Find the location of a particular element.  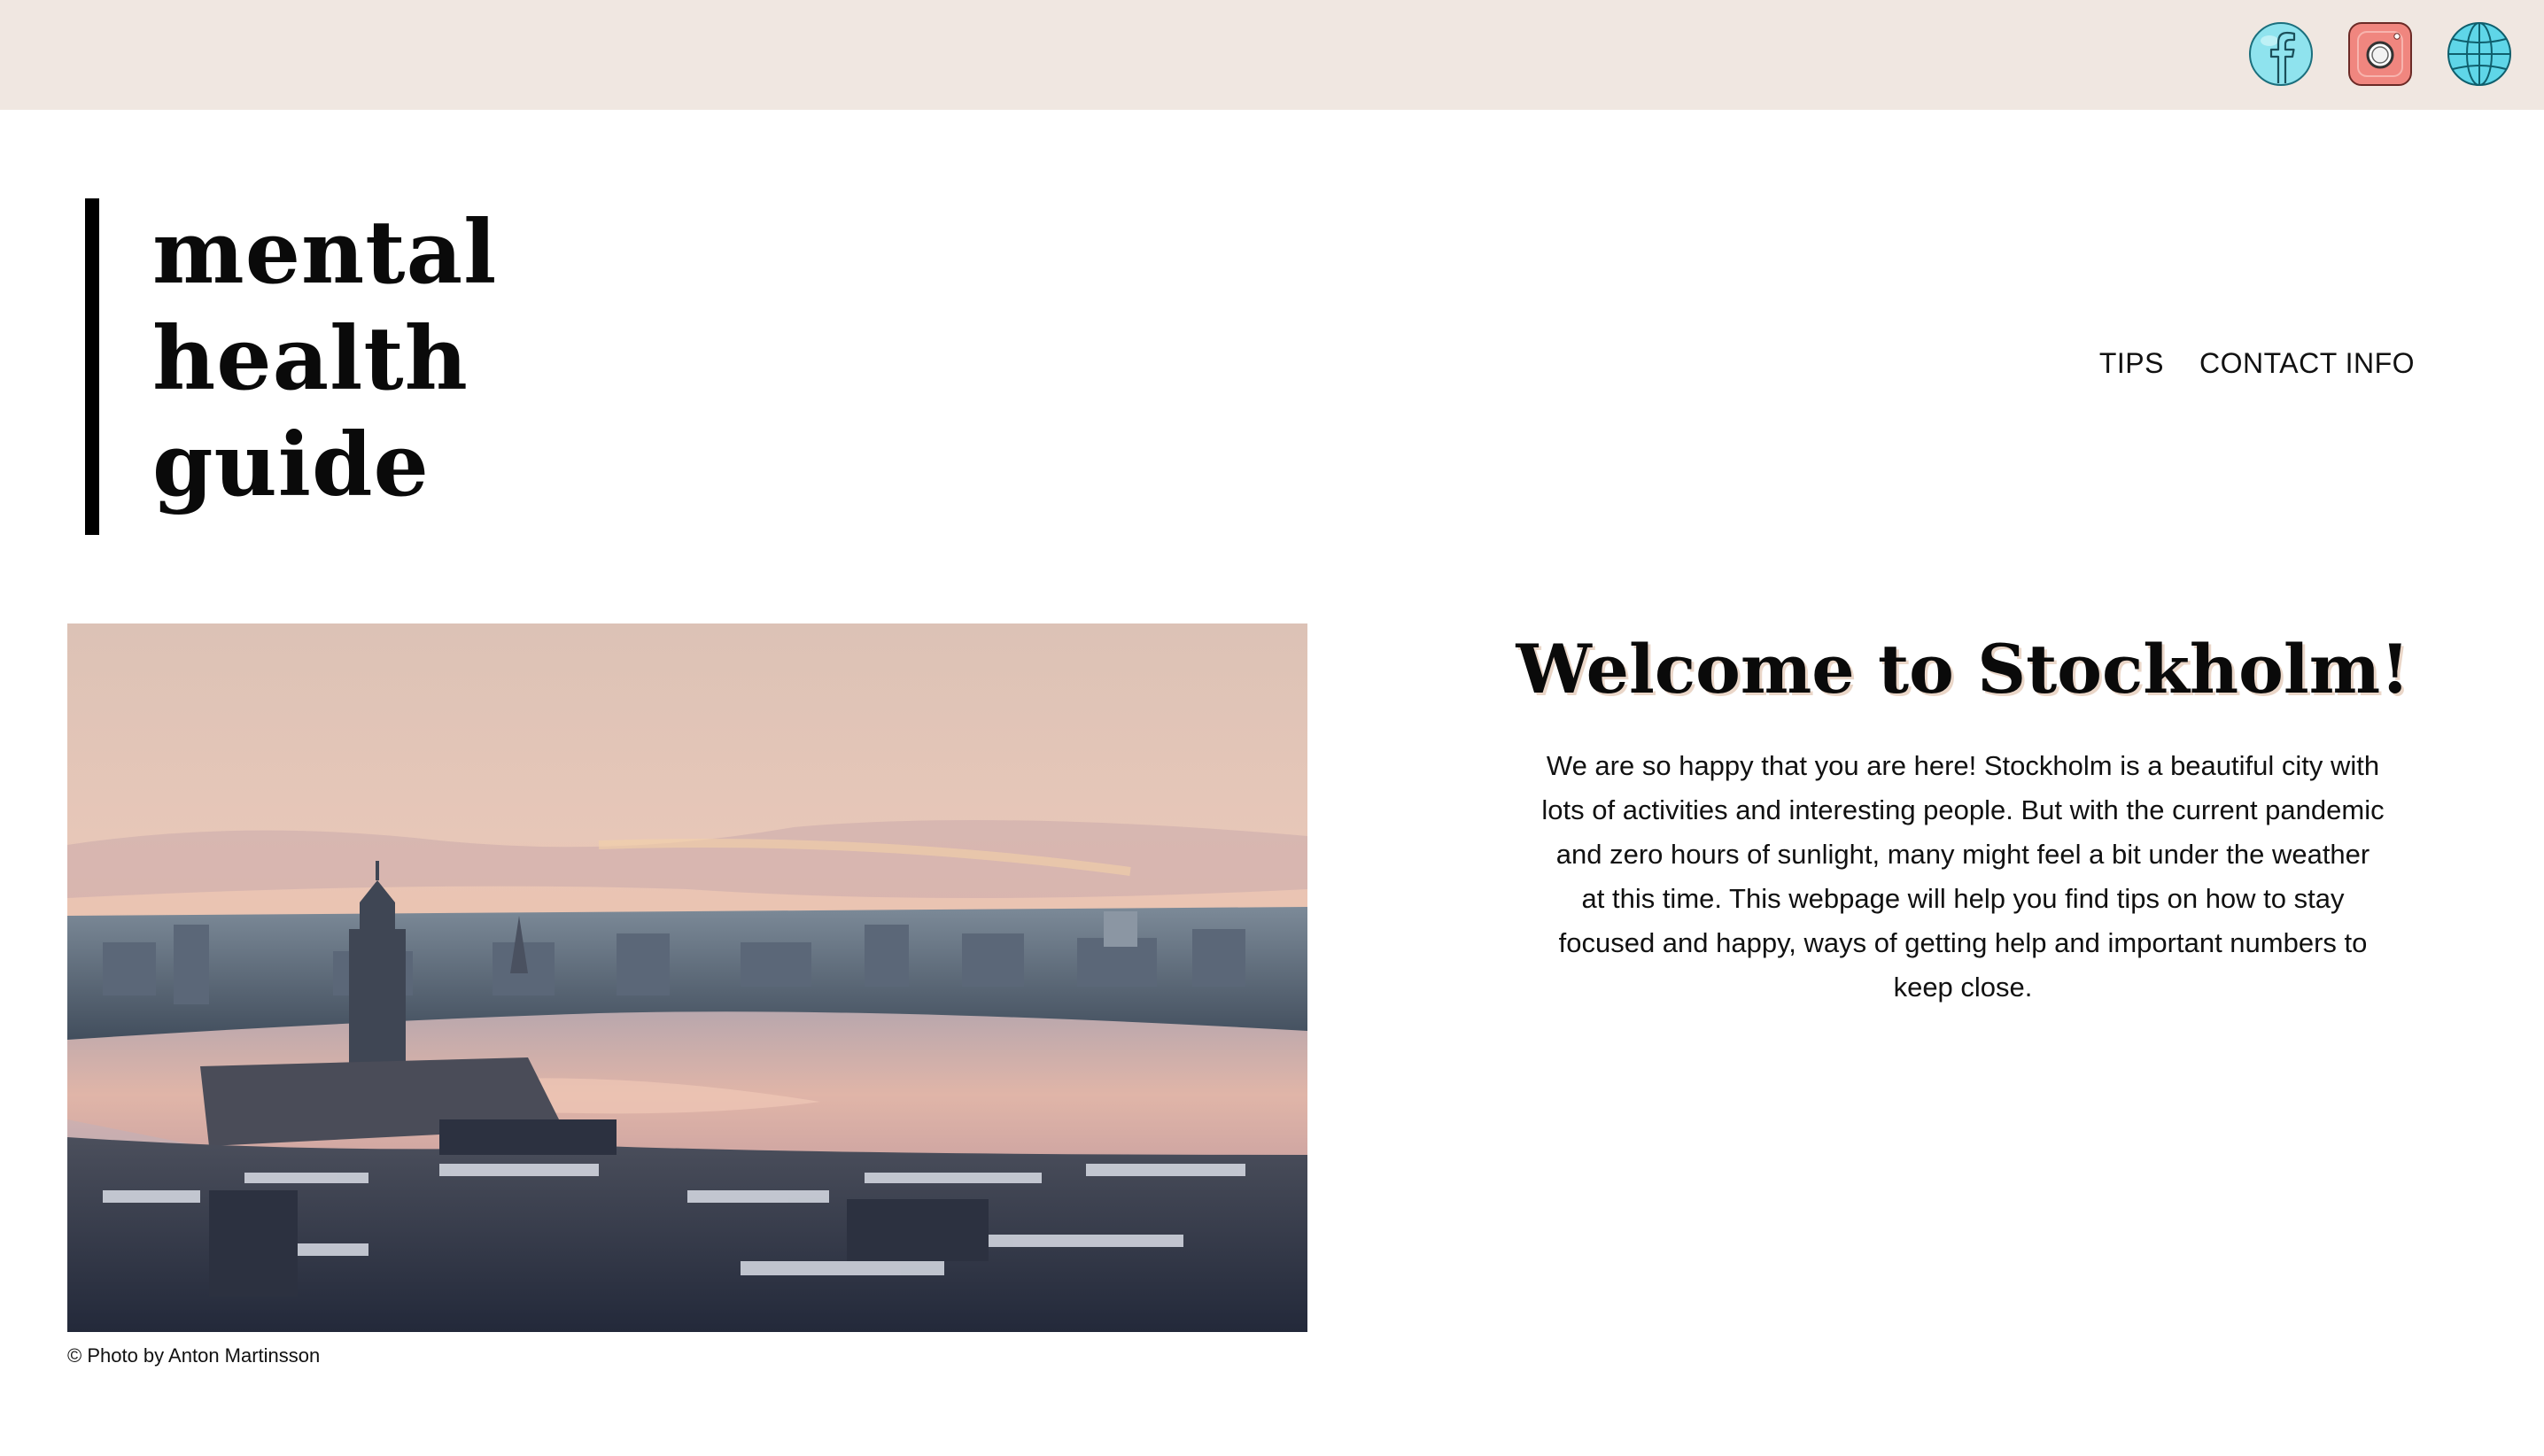

facebook-link is located at coordinates (2281, 54).